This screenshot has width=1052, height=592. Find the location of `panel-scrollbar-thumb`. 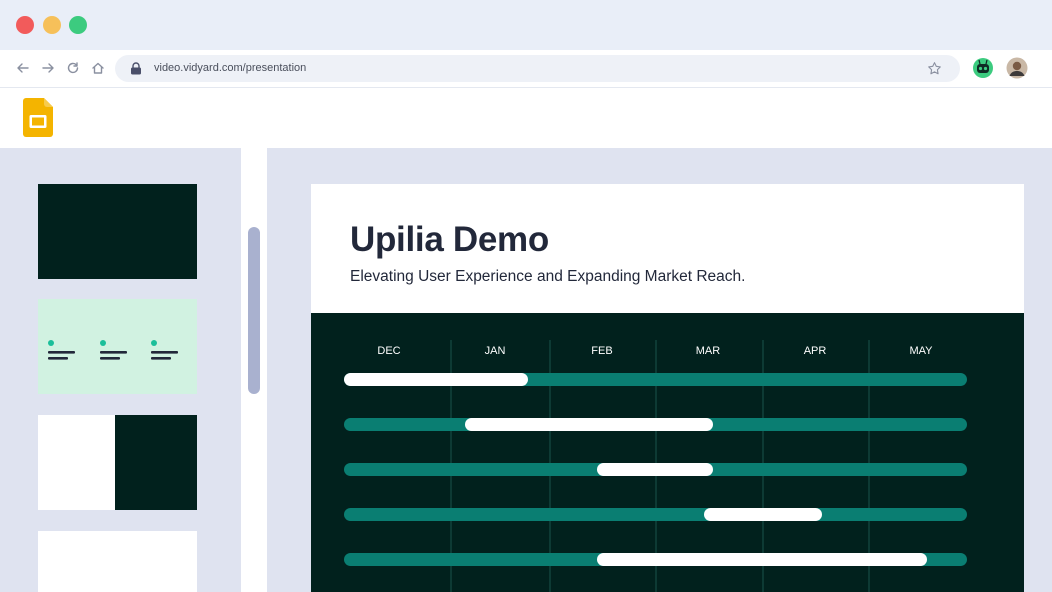

panel-scrollbar-thumb is located at coordinates (254, 310).